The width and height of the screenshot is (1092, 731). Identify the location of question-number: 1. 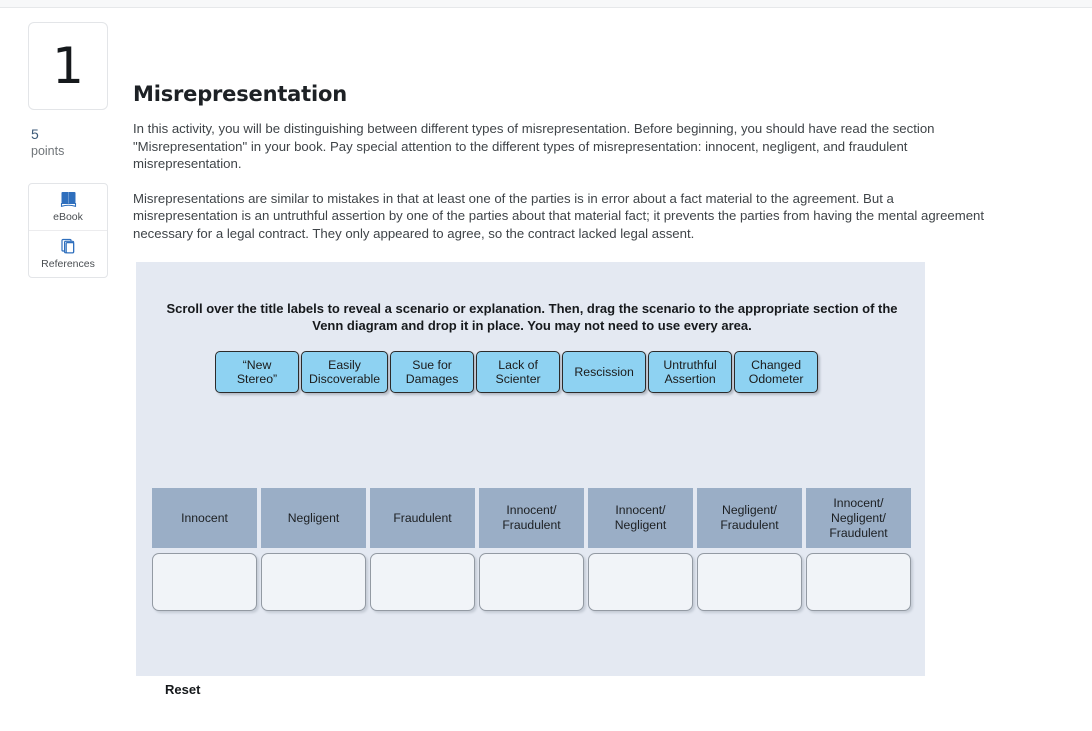
(68, 66).